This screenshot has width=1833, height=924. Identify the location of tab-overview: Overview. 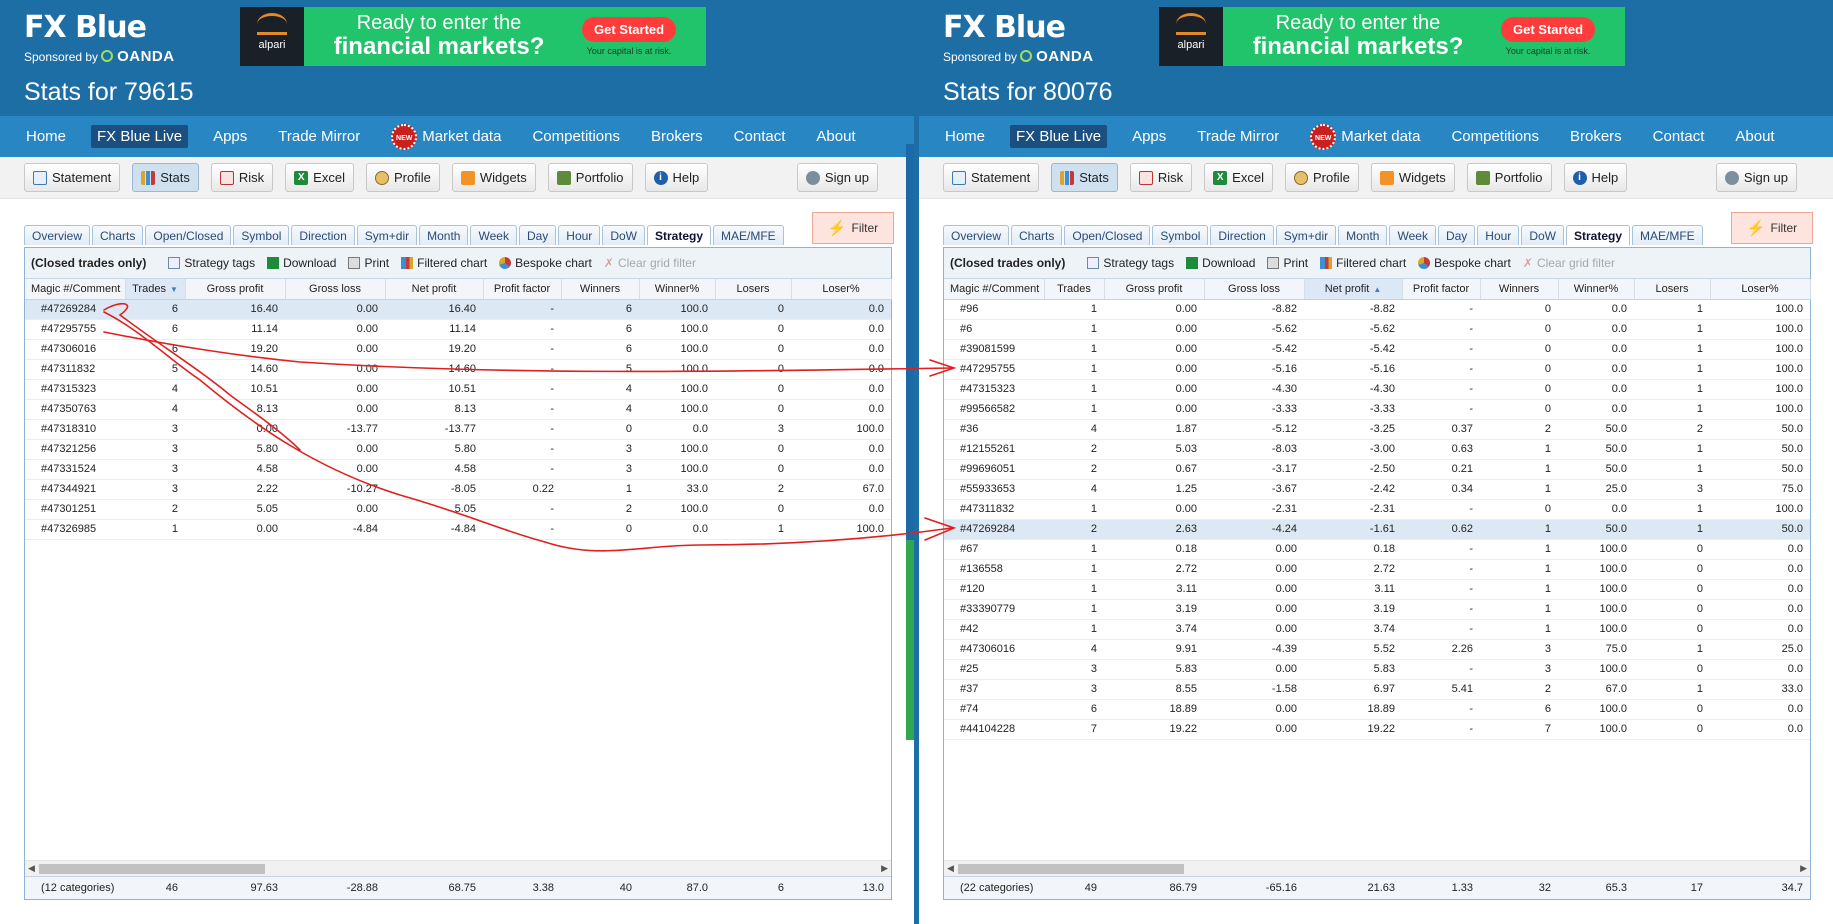
(976, 235).